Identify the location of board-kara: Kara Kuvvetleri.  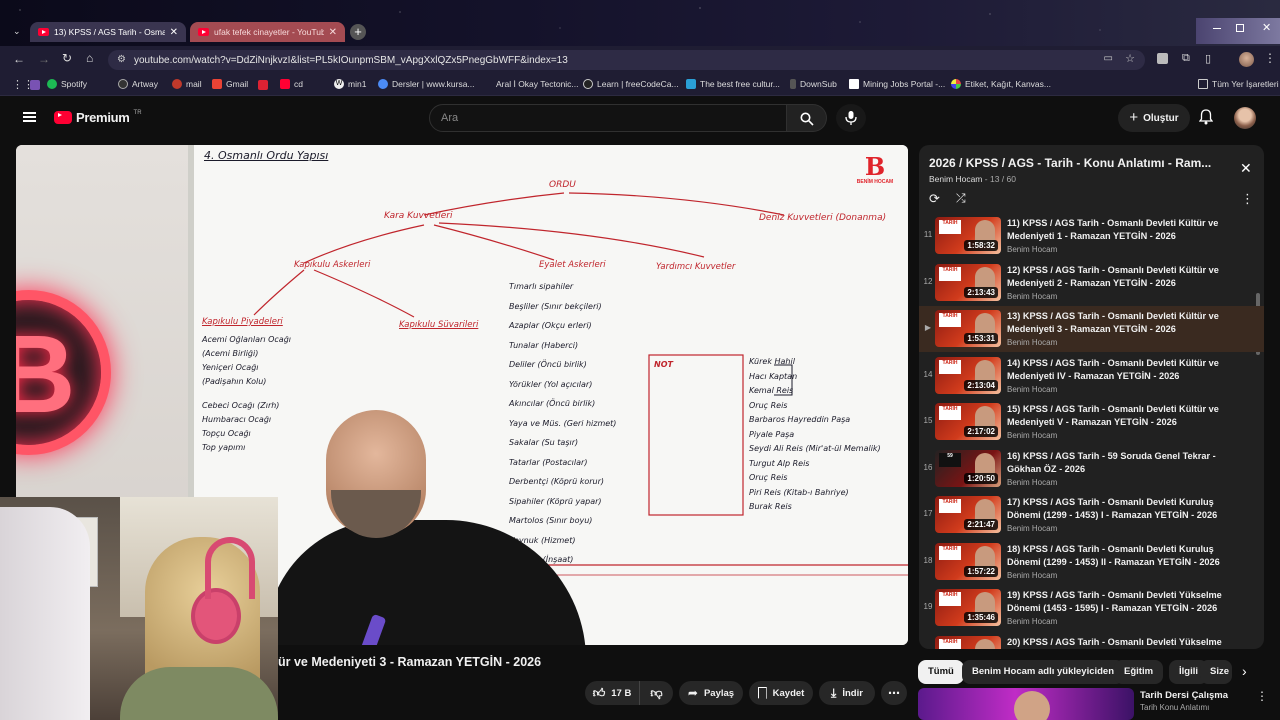
(418, 216).